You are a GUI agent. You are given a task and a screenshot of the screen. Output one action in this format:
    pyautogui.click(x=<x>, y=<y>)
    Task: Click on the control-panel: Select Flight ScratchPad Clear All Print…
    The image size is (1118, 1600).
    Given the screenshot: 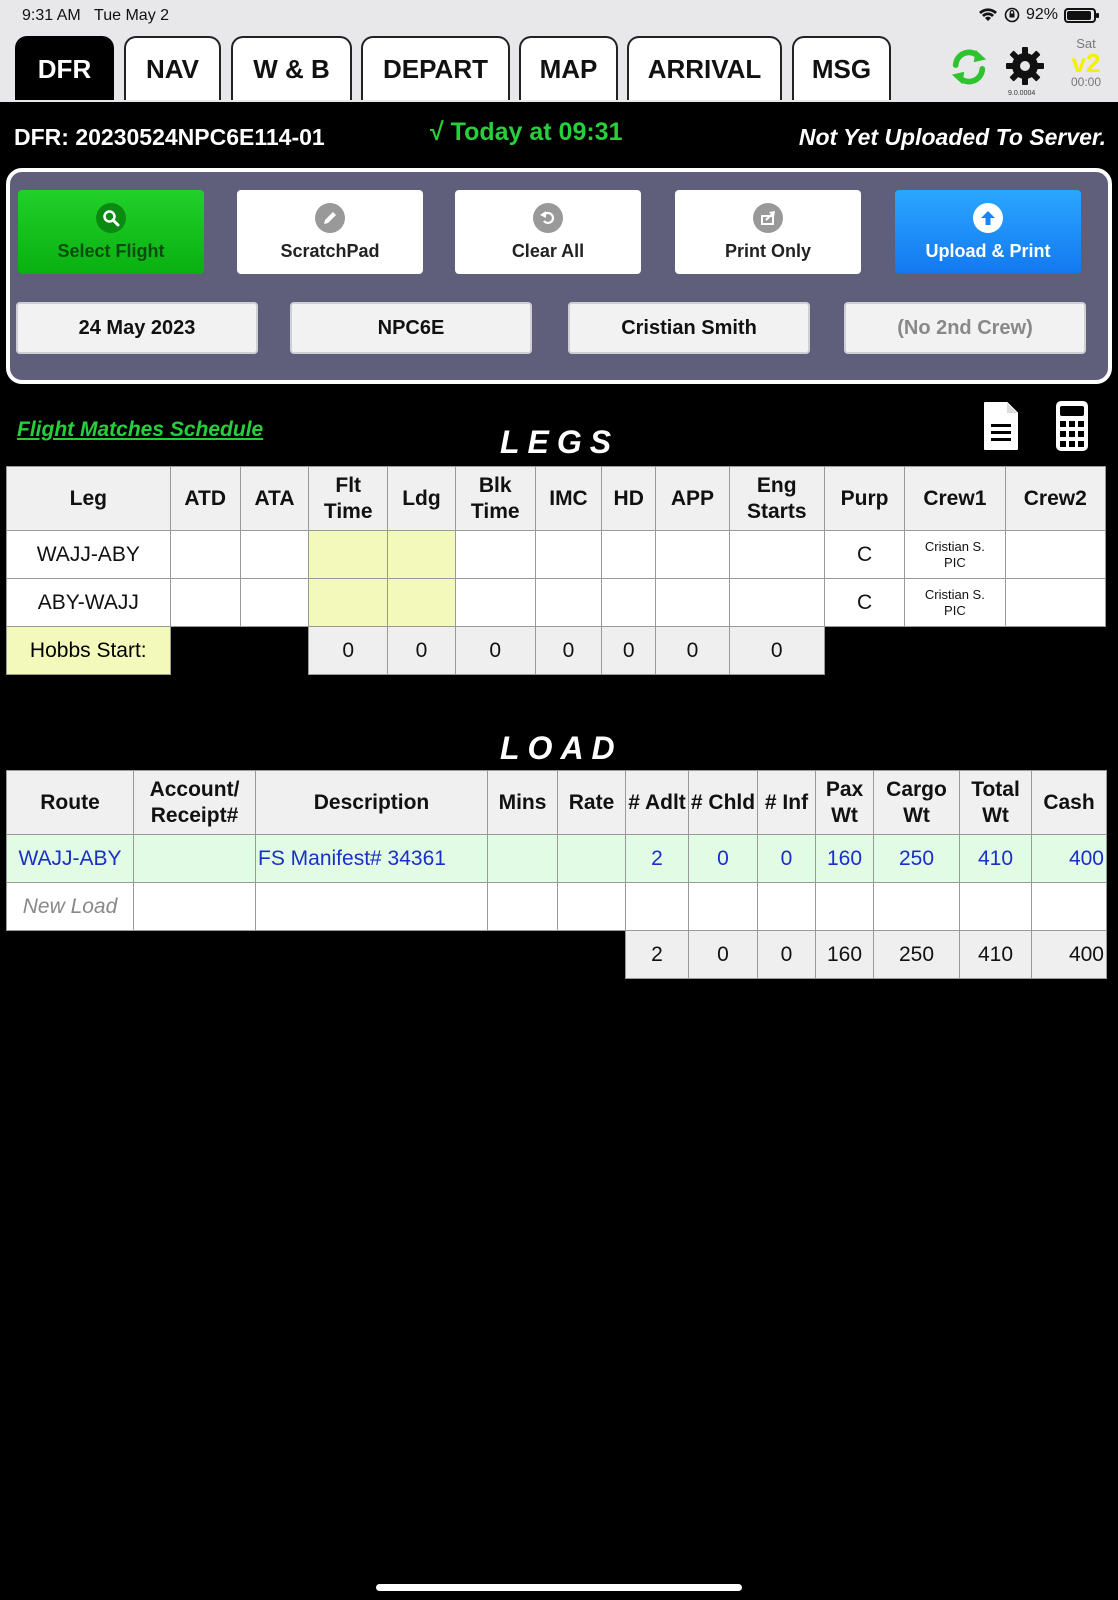 What is the action you would take?
    pyautogui.click(x=559, y=276)
    